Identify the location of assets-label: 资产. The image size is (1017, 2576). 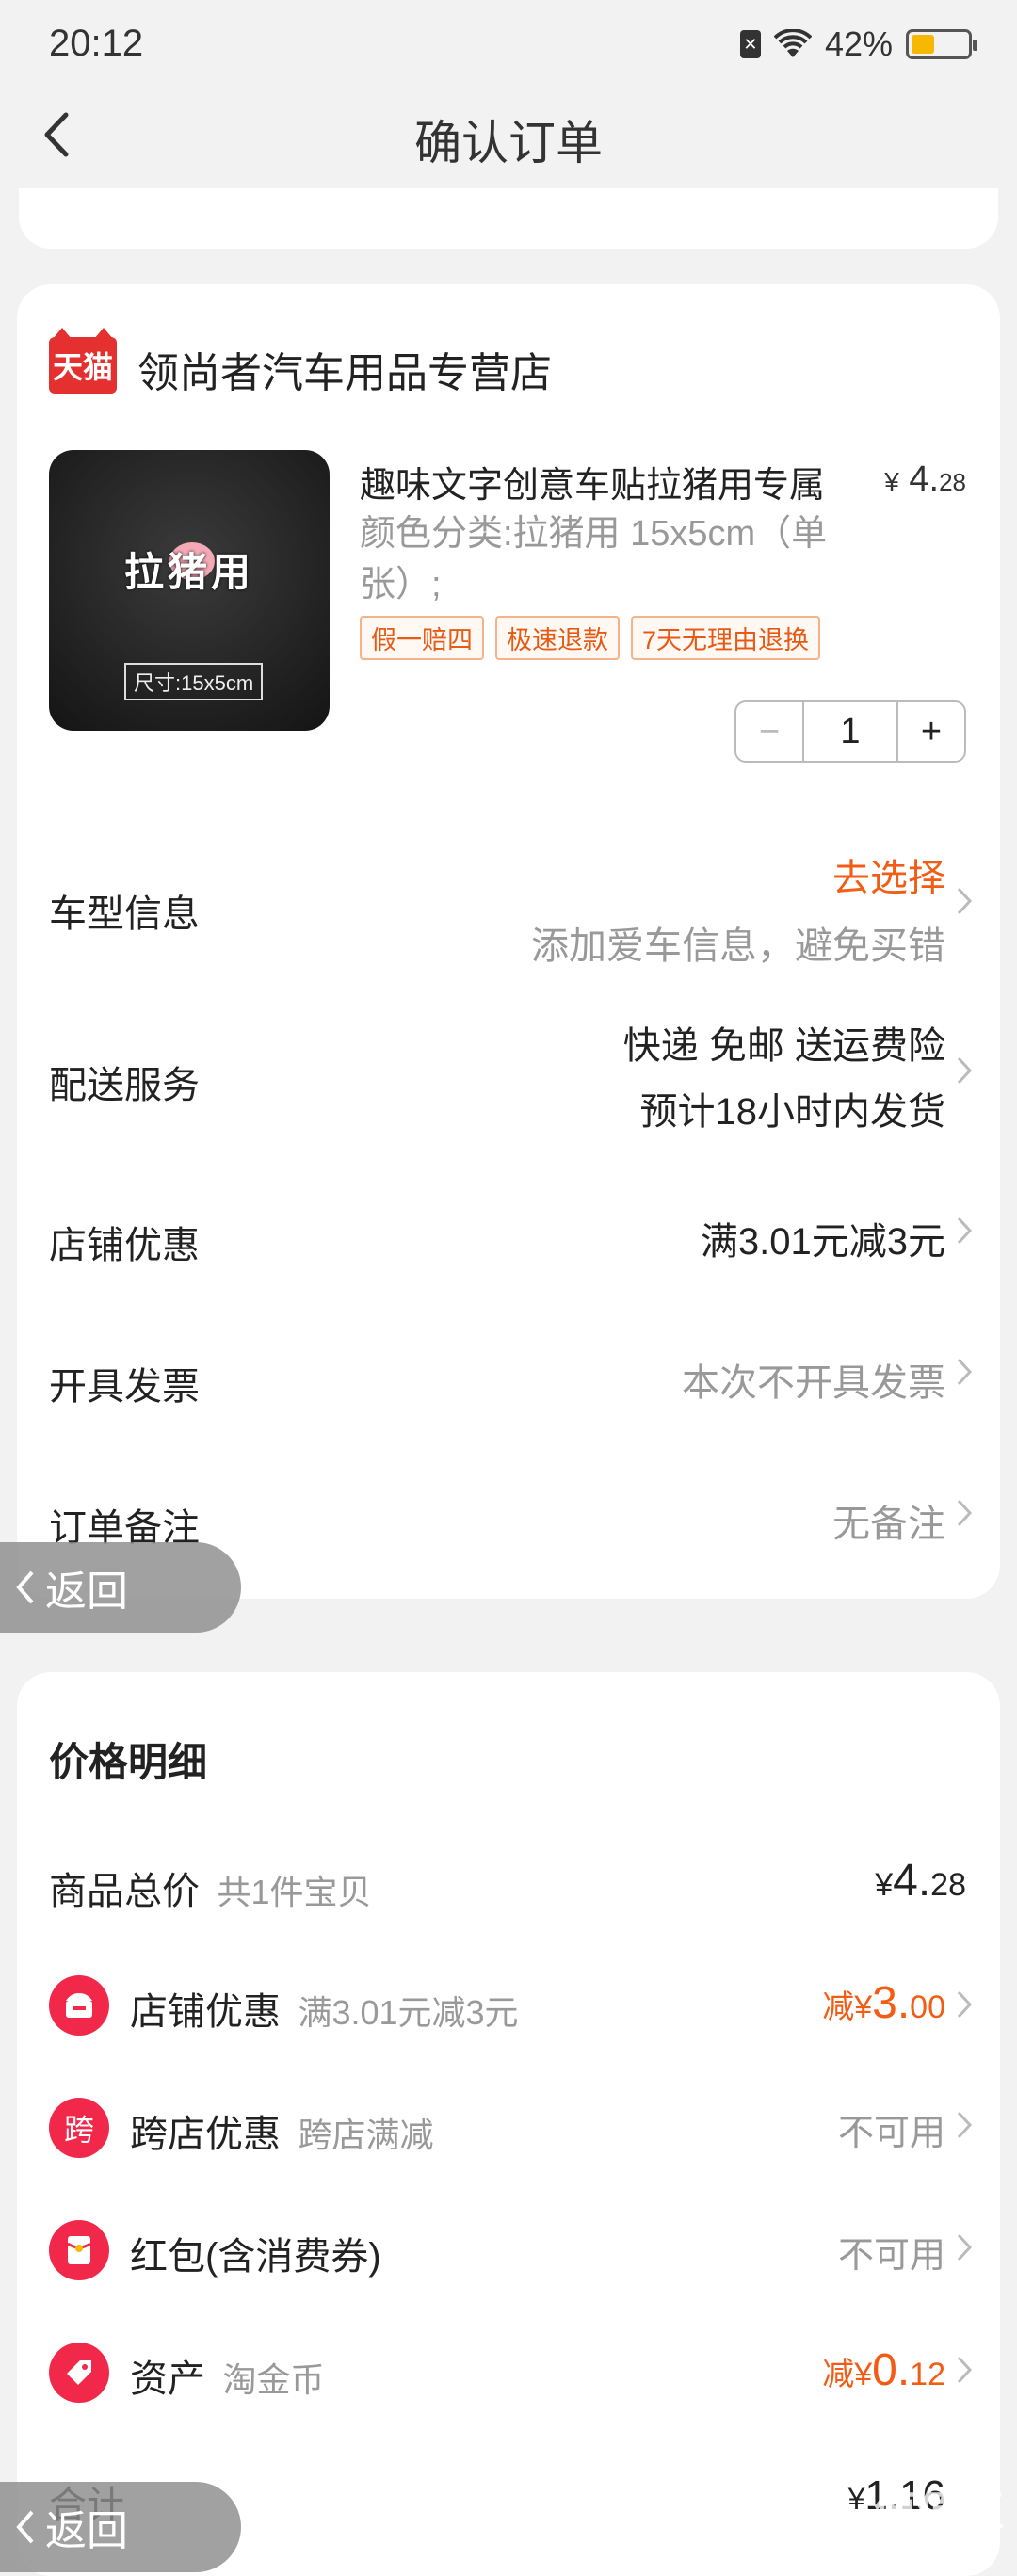
(168, 2379).